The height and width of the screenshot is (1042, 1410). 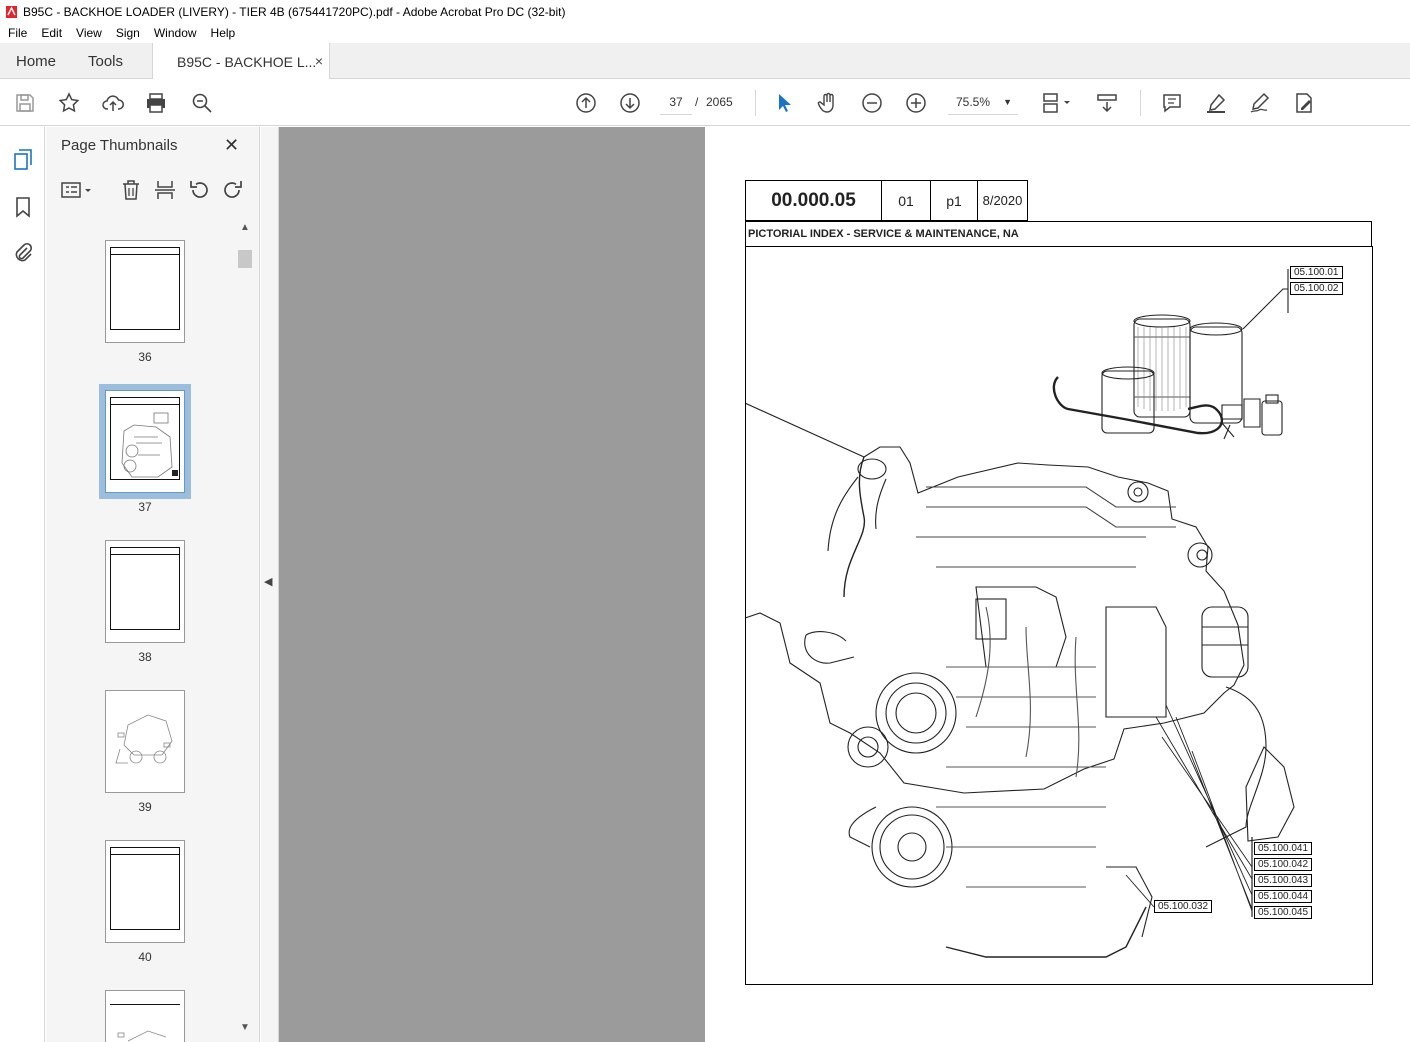 What do you see at coordinates (784, 103) in the screenshot?
I see `select-cursor-icon` at bounding box center [784, 103].